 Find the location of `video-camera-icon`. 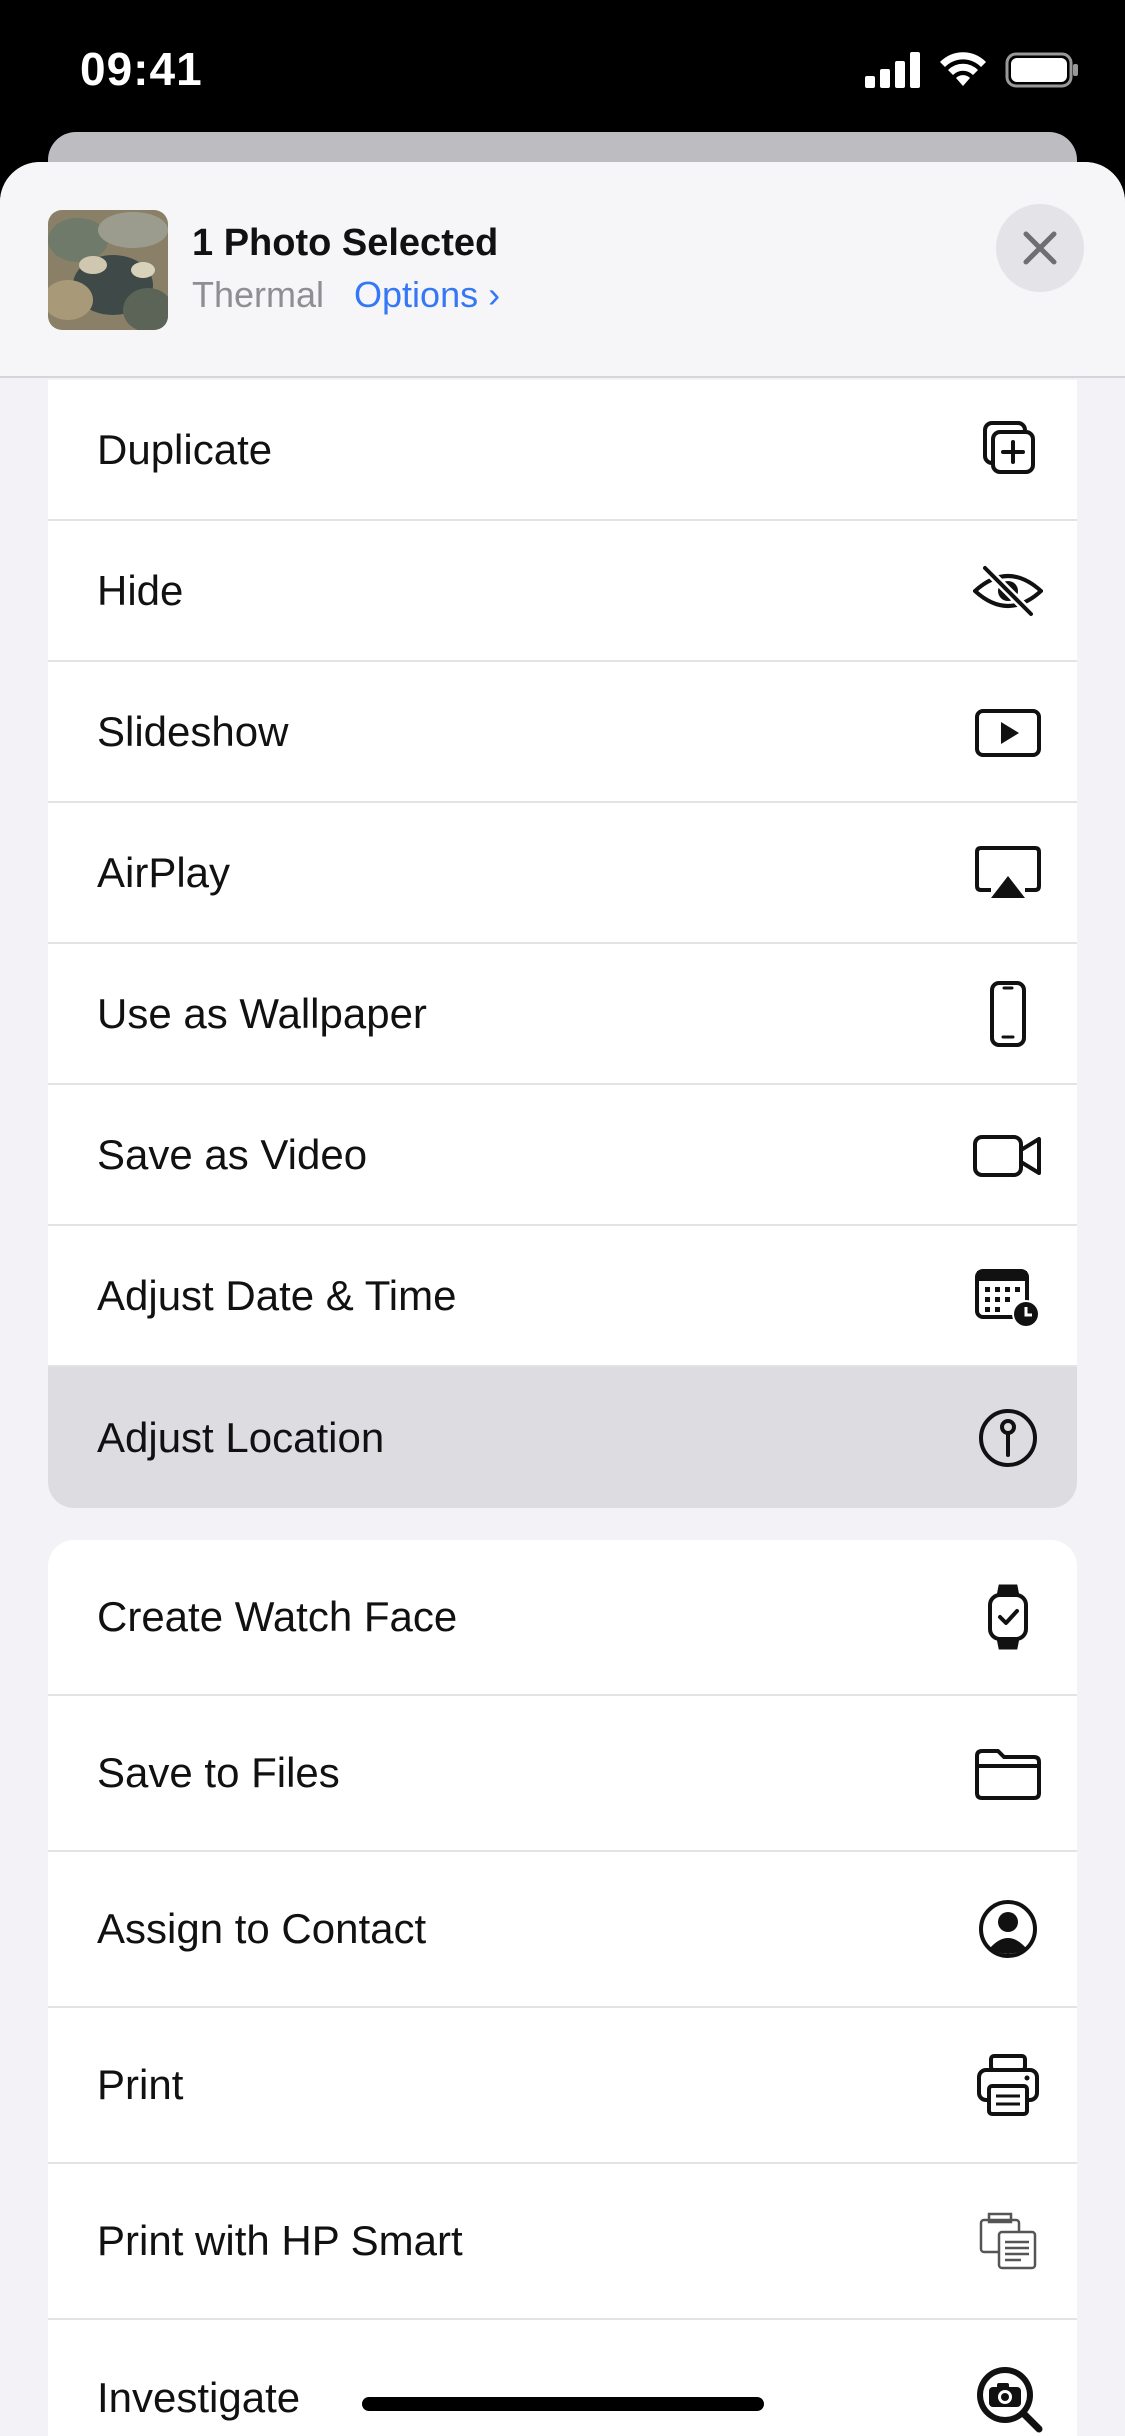

video-camera-icon is located at coordinates (1008, 1155).